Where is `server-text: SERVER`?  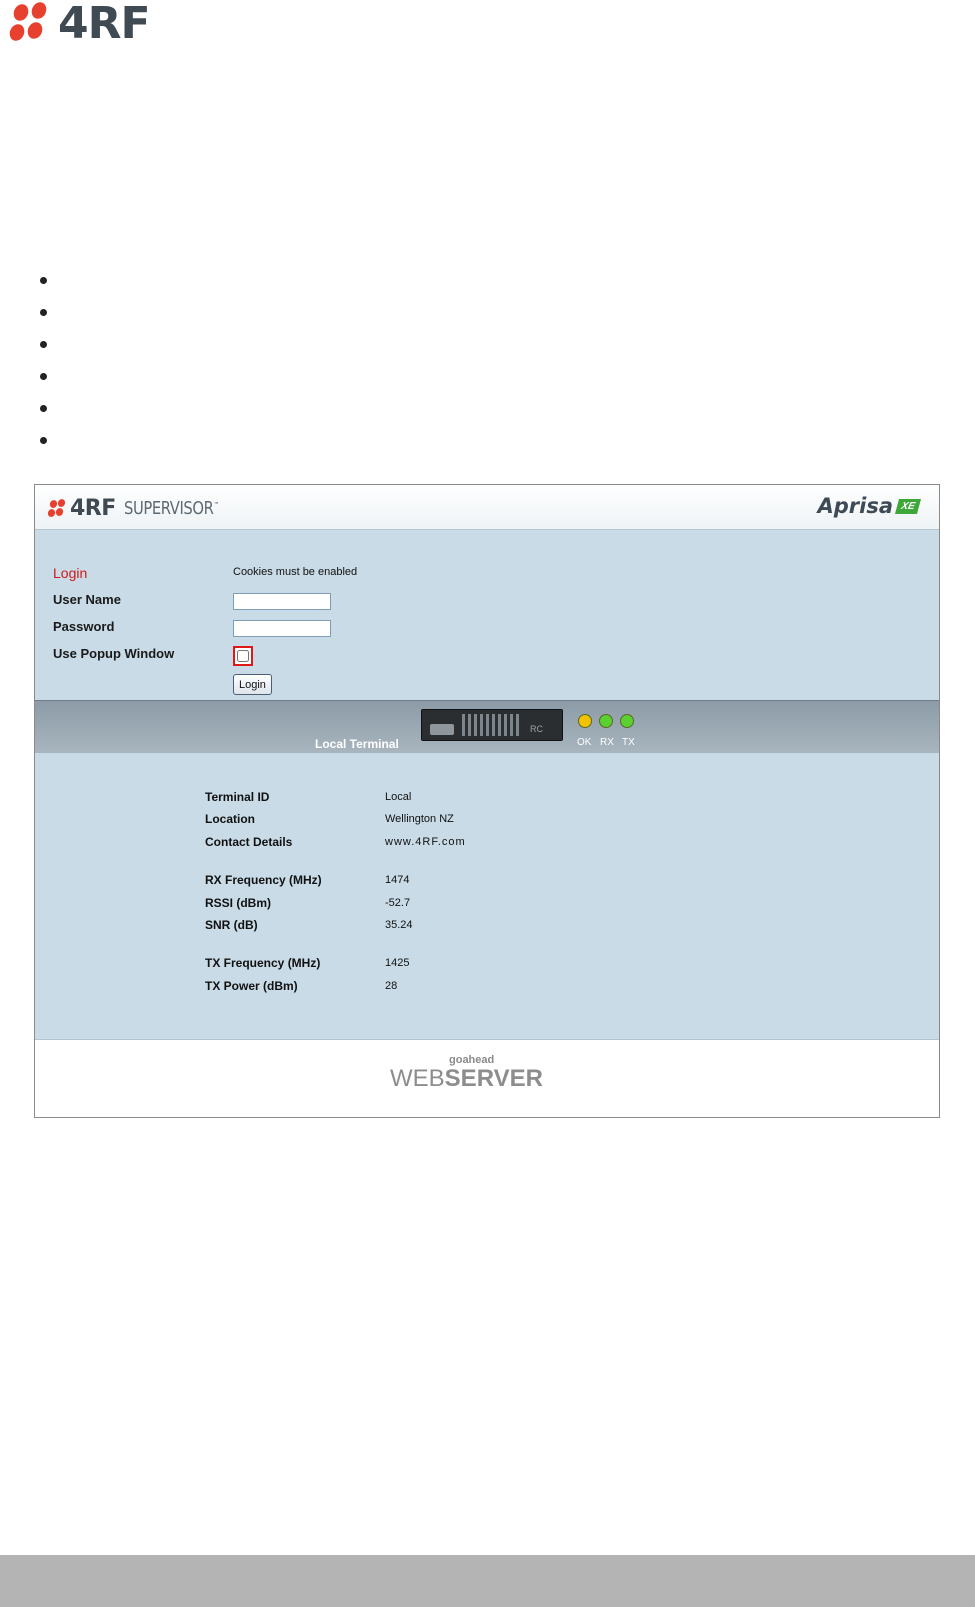
server-text: SERVER is located at coordinates (493, 1078).